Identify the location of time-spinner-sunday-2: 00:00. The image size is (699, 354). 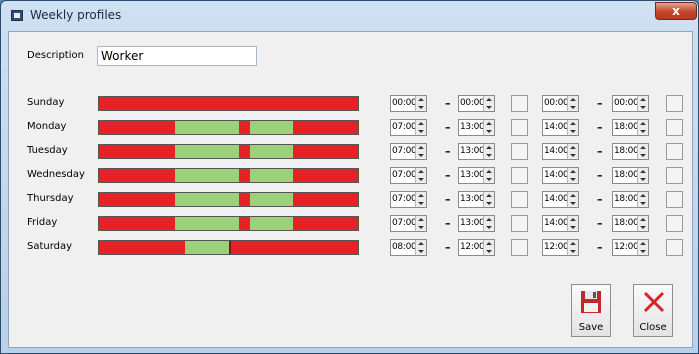
(476, 103).